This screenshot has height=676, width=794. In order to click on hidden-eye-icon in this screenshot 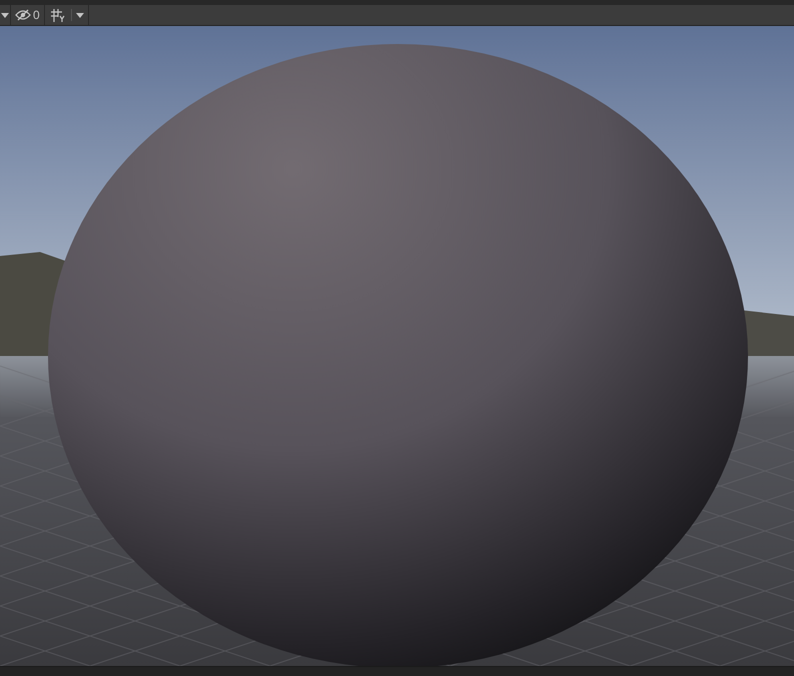, I will do `click(23, 15)`.